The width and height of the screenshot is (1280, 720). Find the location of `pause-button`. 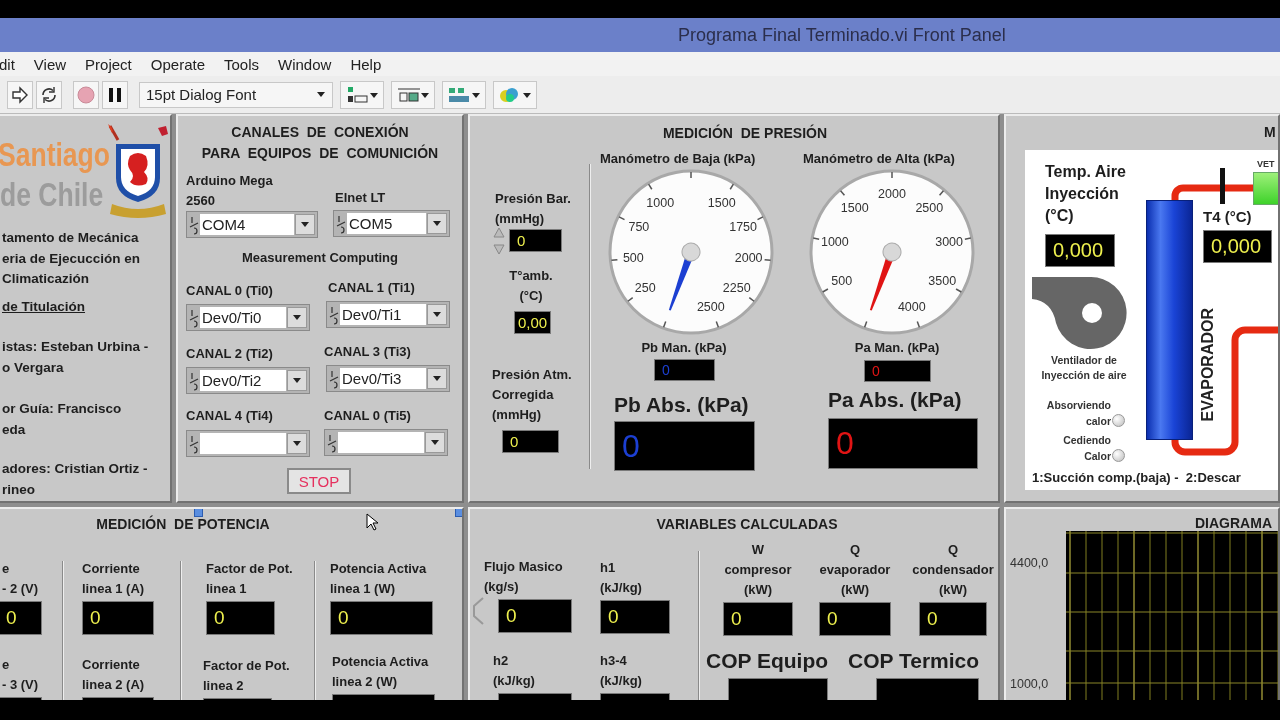

pause-button is located at coordinates (115, 94).